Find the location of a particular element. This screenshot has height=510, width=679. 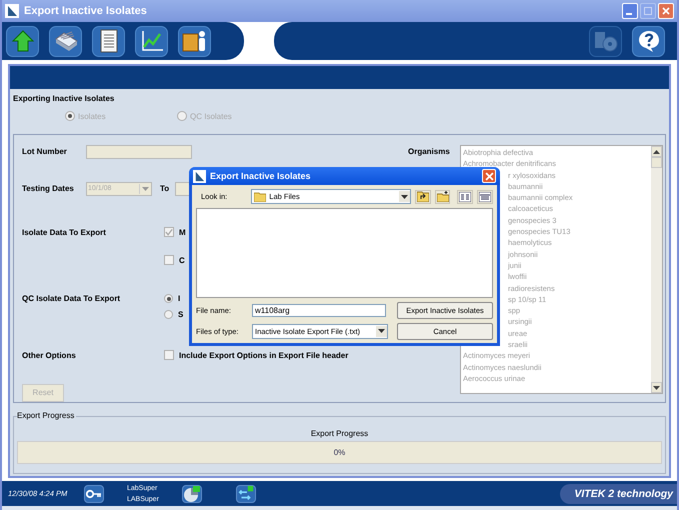

list-view-icon is located at coordinates (465, 197).